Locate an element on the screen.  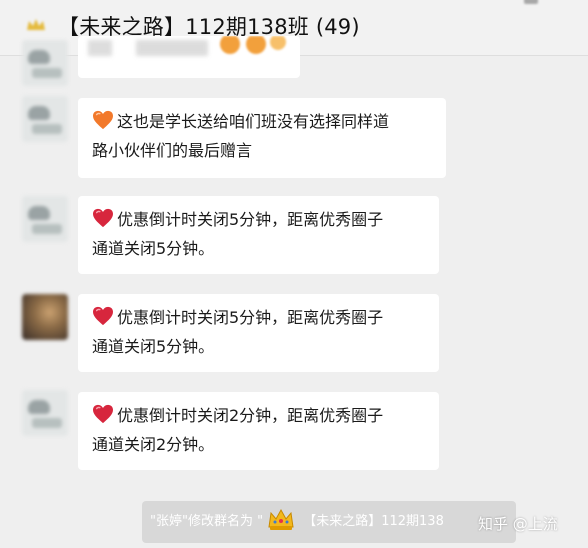
notice-suffix: 【未来之路】112期138 is located at coordinates (371, 521).